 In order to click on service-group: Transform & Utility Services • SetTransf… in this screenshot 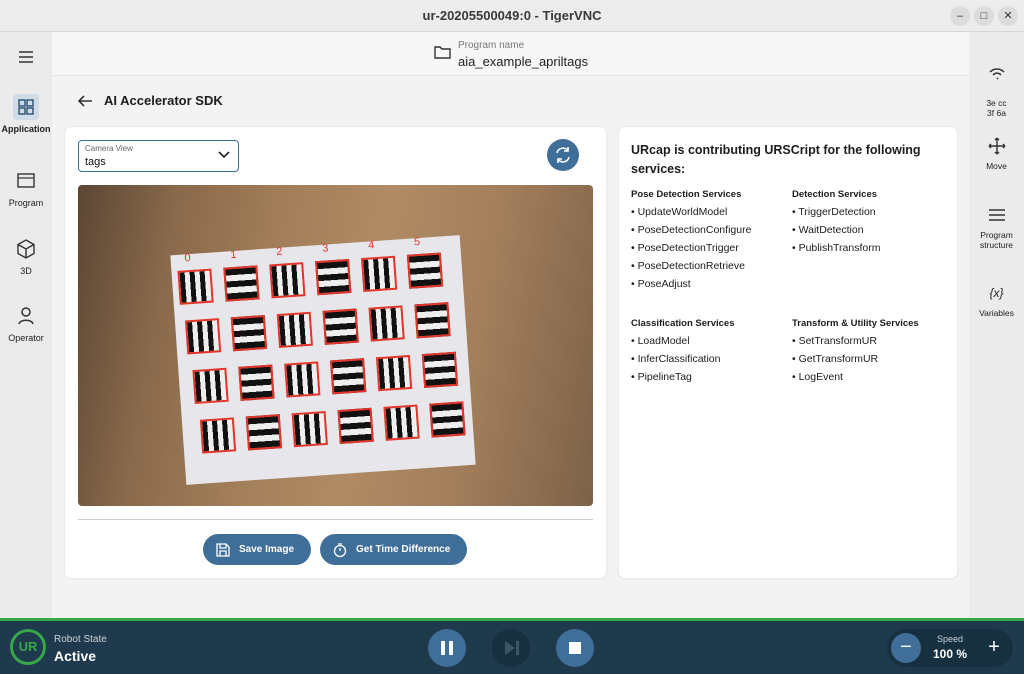, I will do `click(872, 353)`.